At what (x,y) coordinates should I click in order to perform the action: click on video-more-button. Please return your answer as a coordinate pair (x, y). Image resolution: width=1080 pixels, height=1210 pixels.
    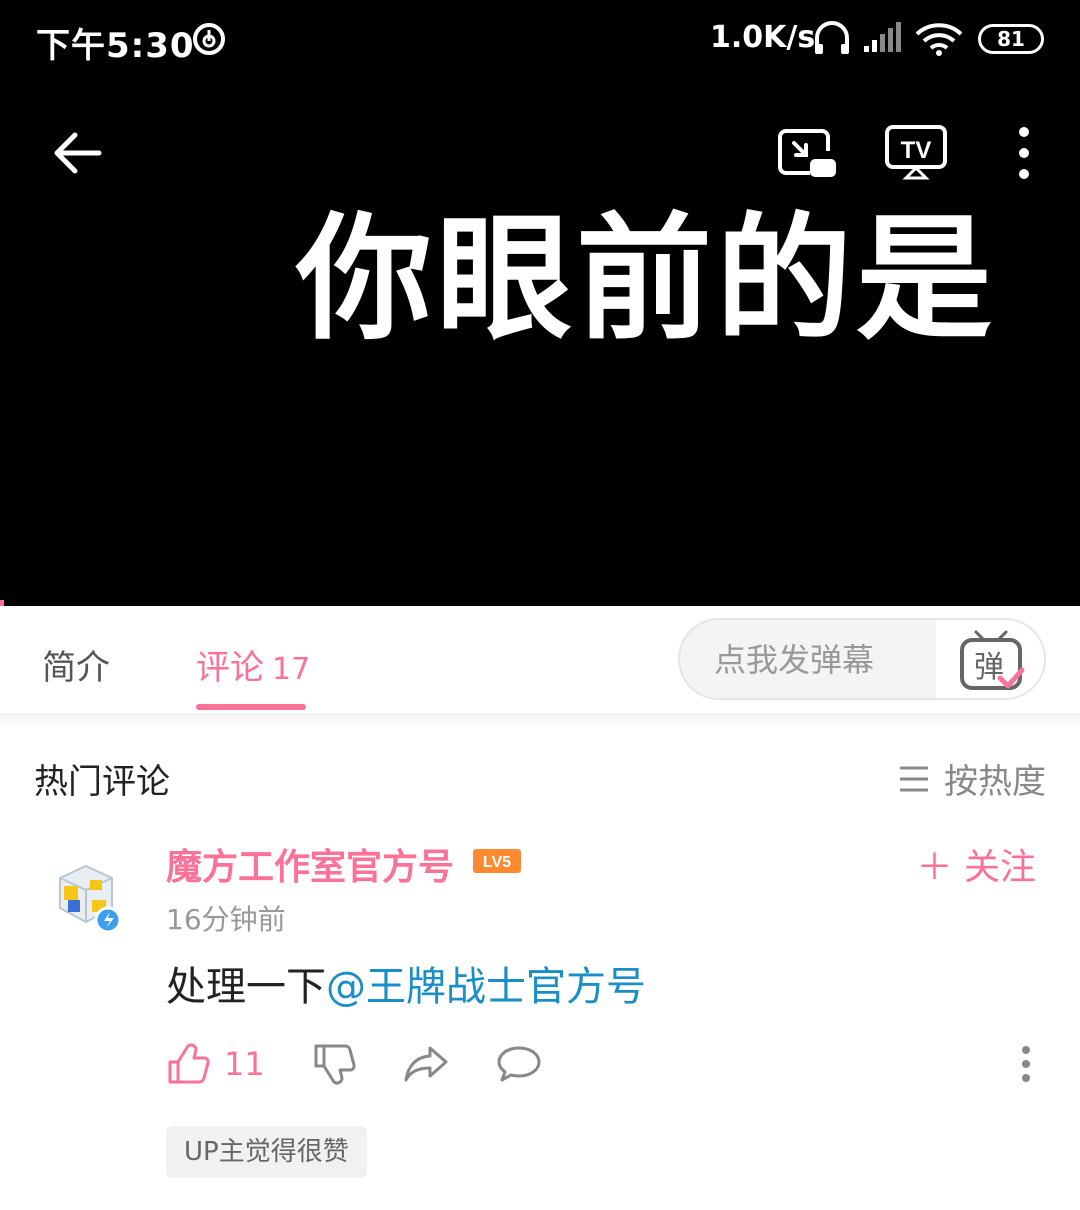
    Looking at the image, I should click on (1024, 153).